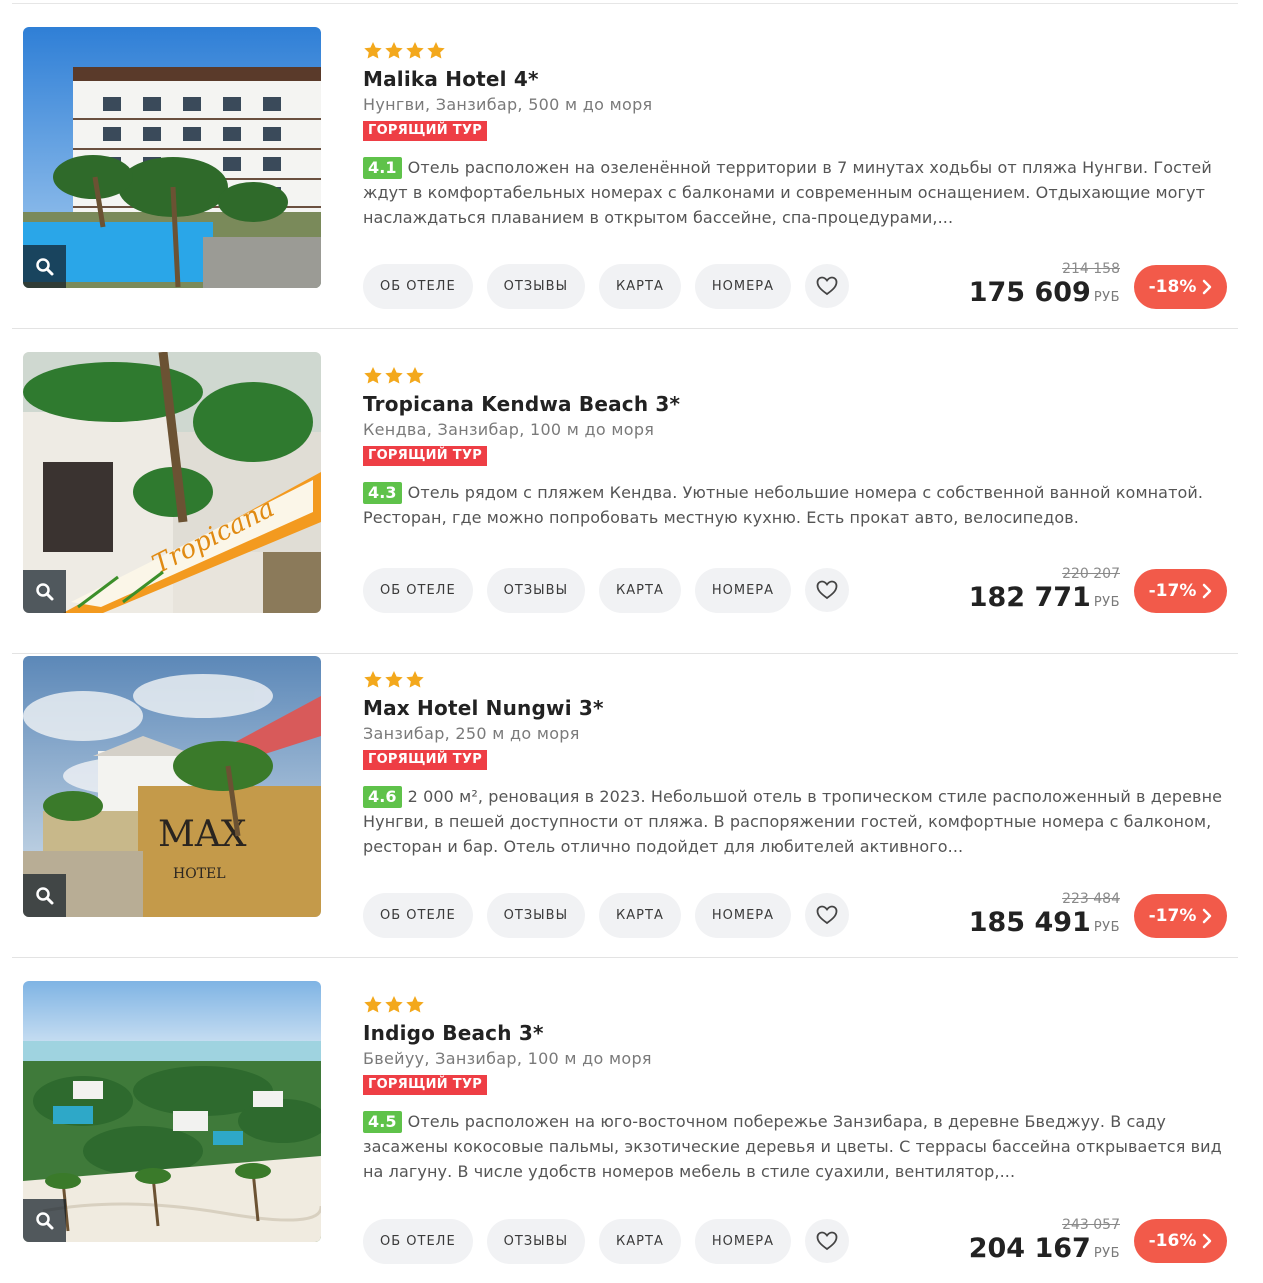 The height and width of the screenshot is (1283, 1263). I want to click on hotel-name: Tropicana Kendwa Beach 3*, so click(798, 405).